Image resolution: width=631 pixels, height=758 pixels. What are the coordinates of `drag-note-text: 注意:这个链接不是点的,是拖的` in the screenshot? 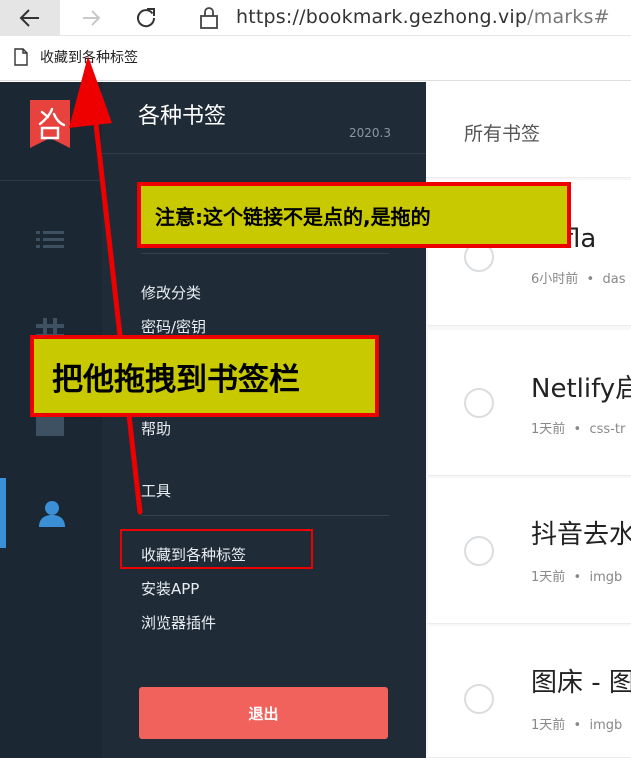 It's located at (354, 215).